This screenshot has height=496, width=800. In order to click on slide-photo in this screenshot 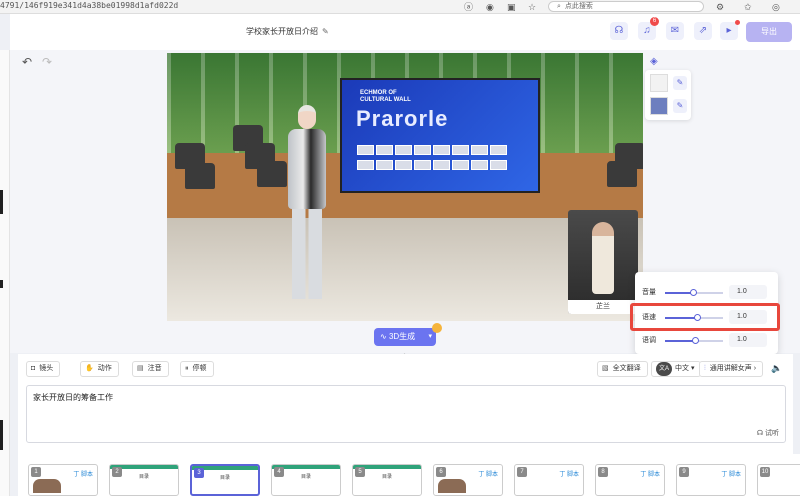, I will do `click(452, 486)`.